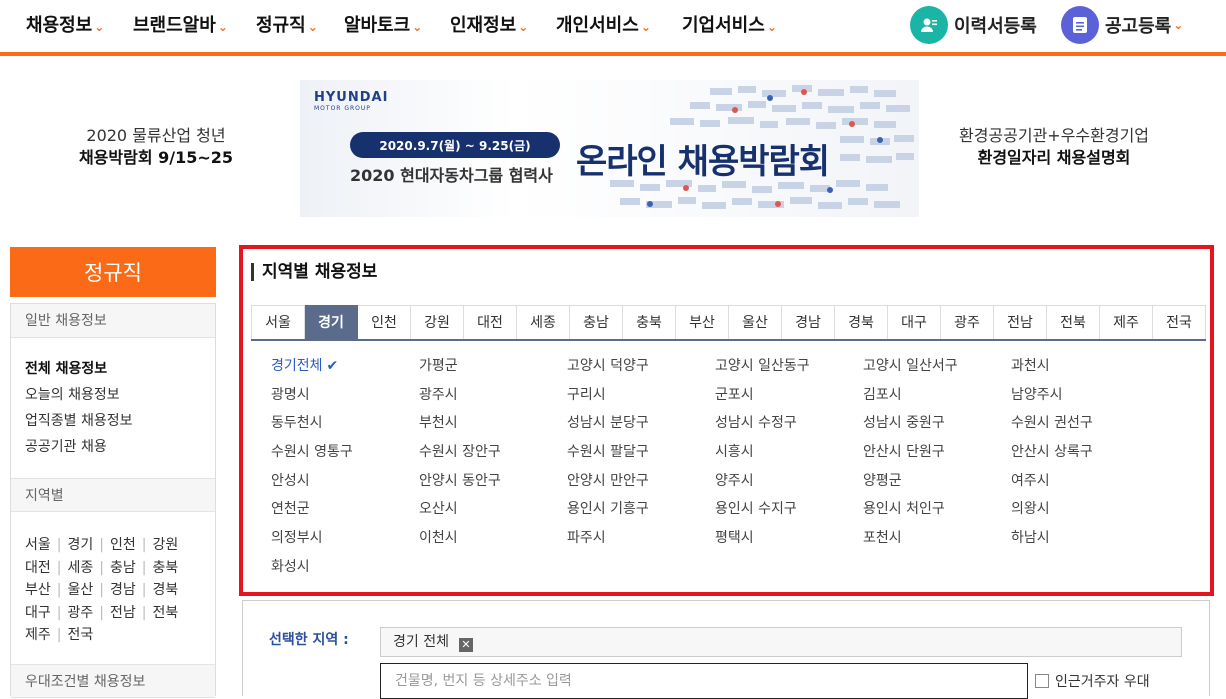  I want to click on sidebar-link-category-jobs: 업직종별 채용정보, so click(79, 420).